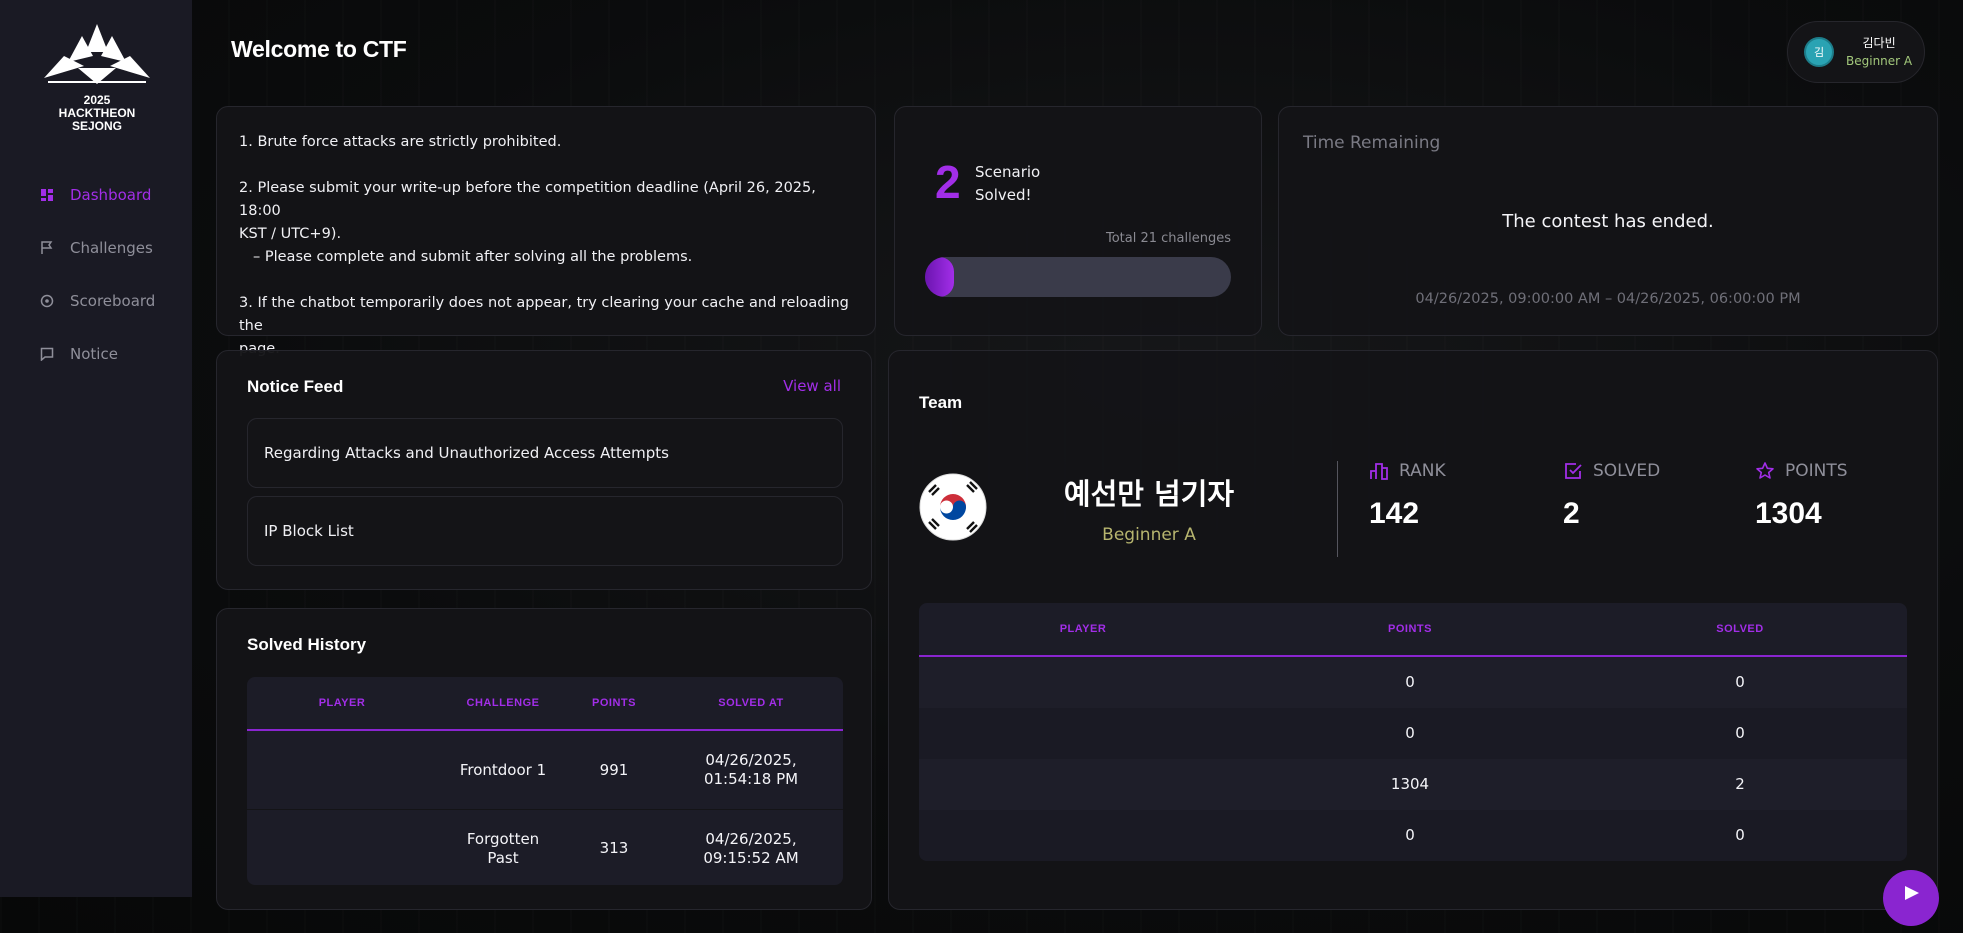 The height and width of the screenshot is (933, 1963). I want to click on cell-solved-at: 04/26/2025, 09:15:52 AM, so click(751, 849).